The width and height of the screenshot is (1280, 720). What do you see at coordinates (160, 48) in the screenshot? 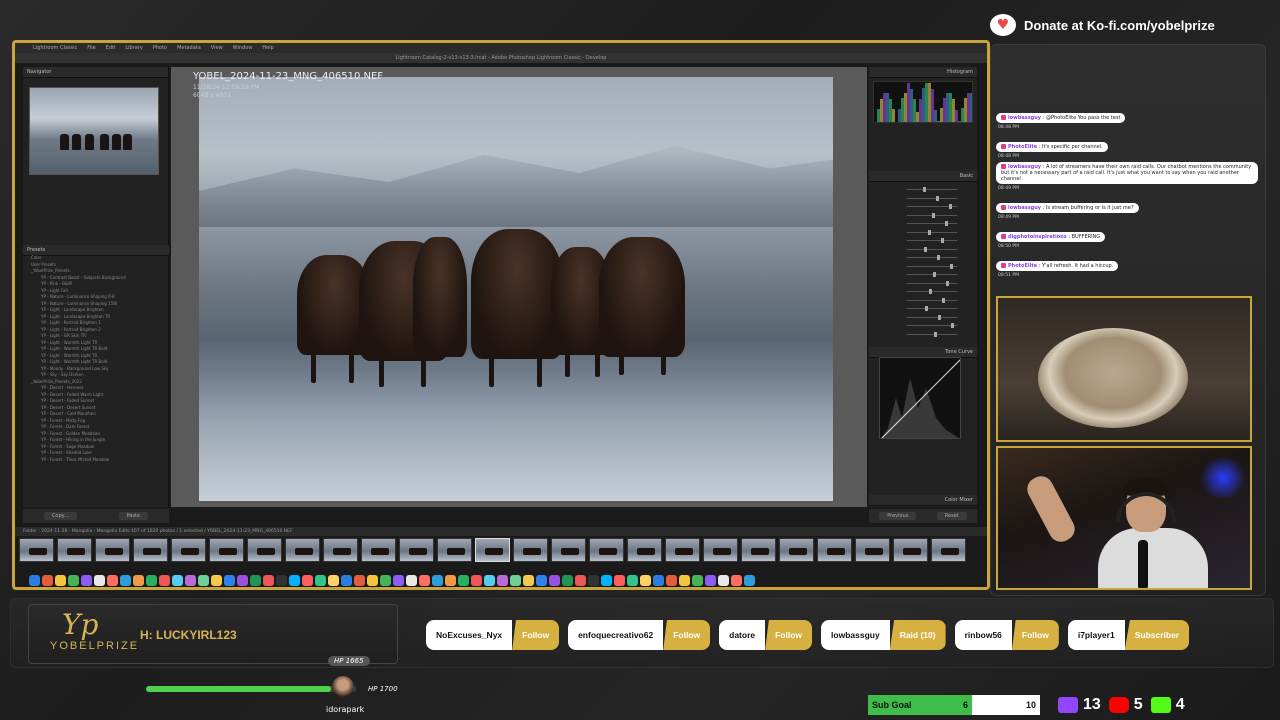
I see `menu-item: Photo` at bounding box center [160, 48].